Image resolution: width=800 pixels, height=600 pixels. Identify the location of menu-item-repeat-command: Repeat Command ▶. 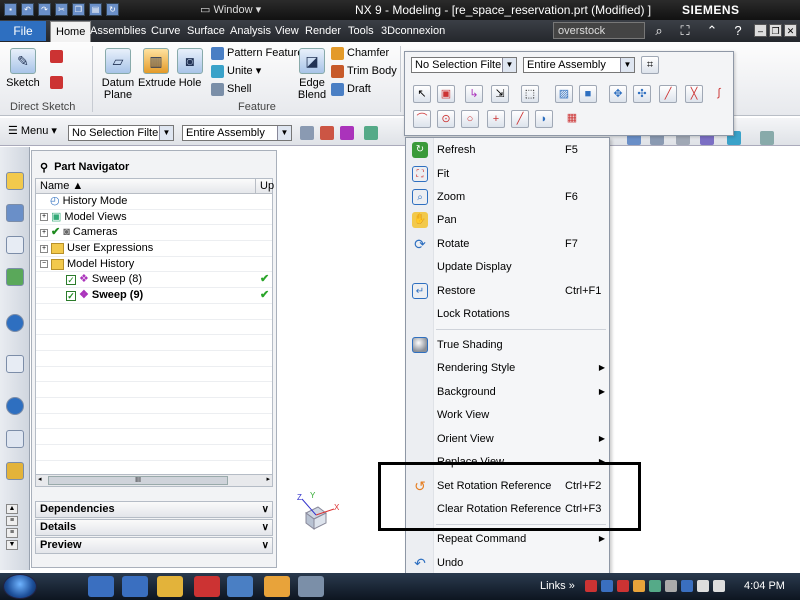
(508, 539).